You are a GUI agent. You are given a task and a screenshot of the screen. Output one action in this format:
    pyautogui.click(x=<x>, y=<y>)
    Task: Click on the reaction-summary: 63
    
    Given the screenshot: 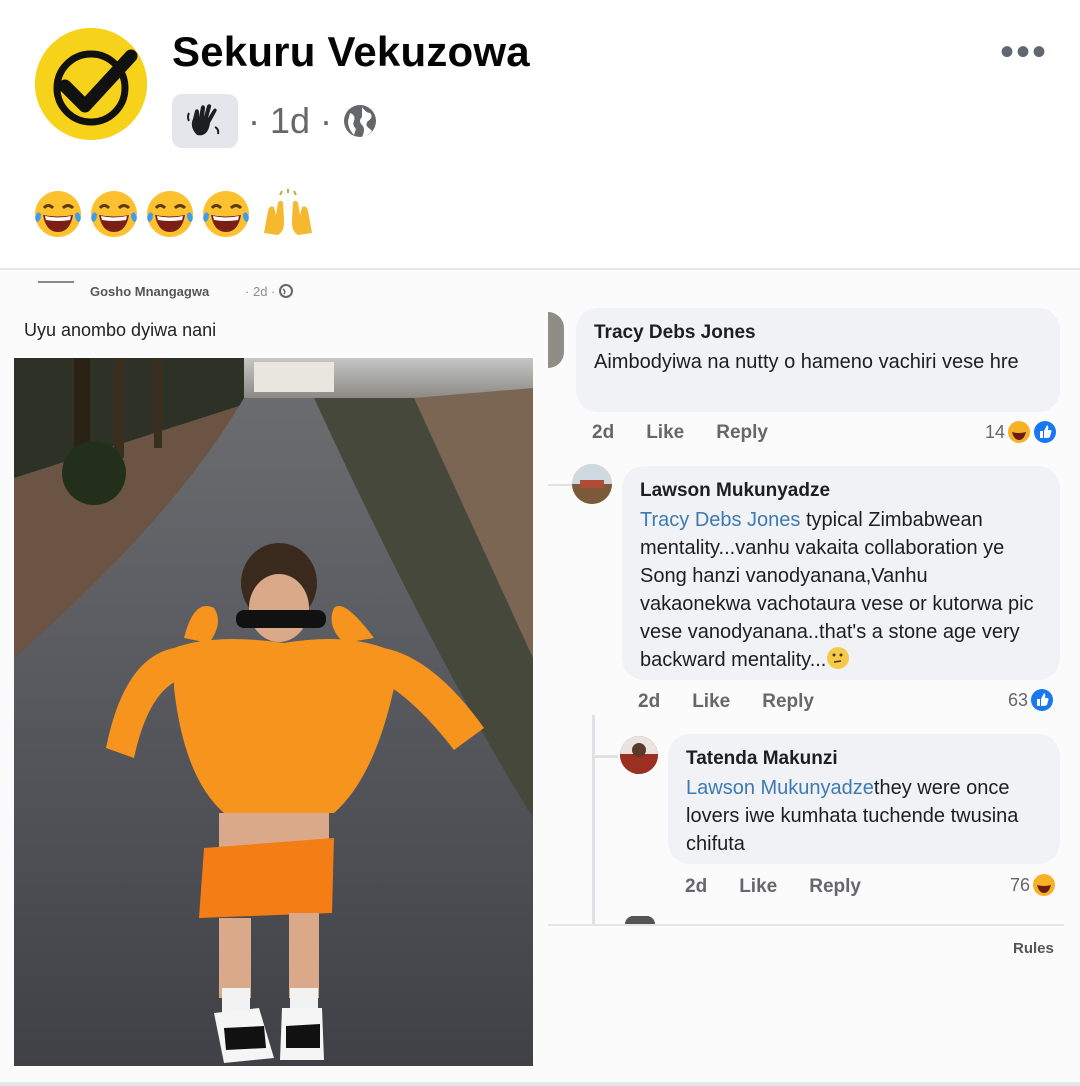 What is the action you would take?
    pyautogui.click(x=1031, y=700)
    